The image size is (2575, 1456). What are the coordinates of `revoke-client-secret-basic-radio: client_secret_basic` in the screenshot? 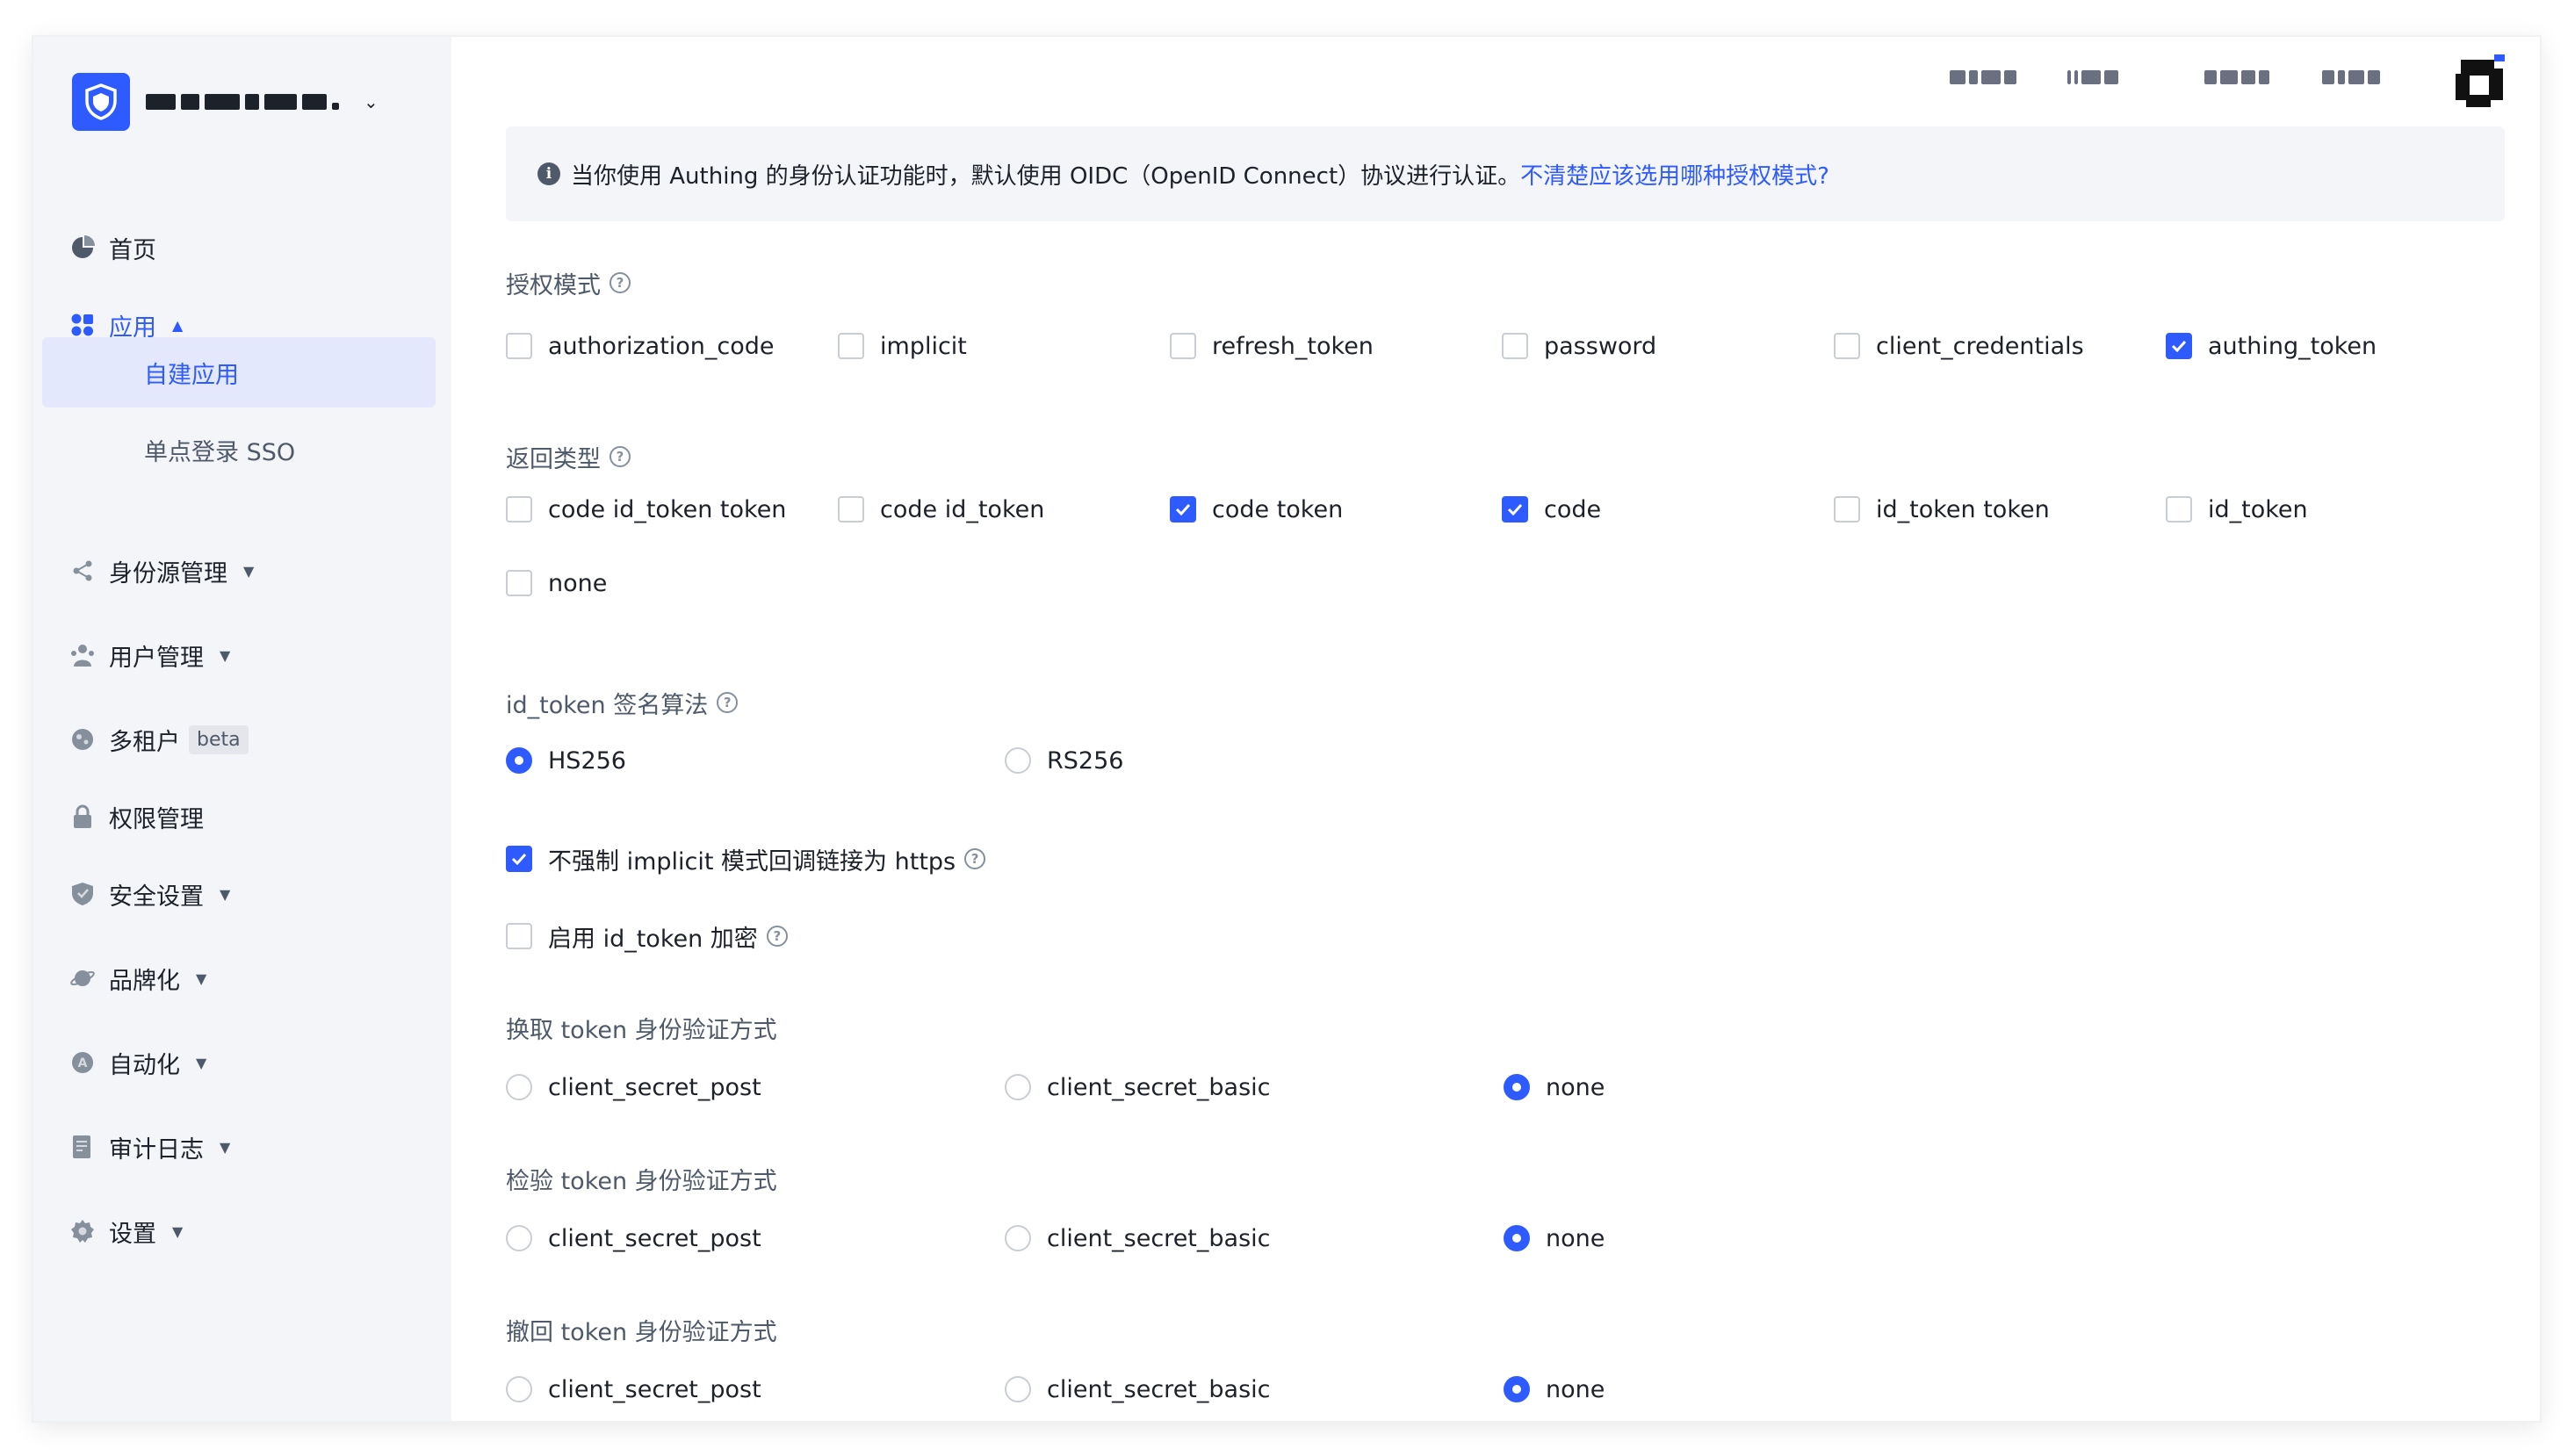 It's located at (1137, 1389).